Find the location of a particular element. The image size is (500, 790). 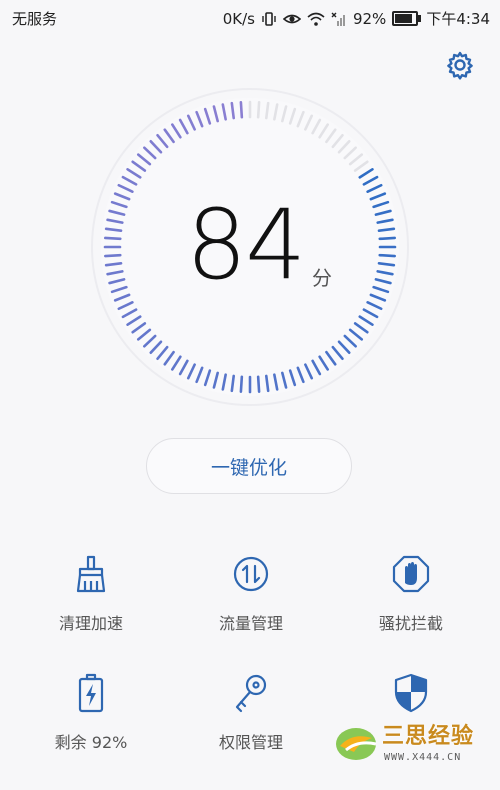

signal-icon is located at coordinates (339, 19).